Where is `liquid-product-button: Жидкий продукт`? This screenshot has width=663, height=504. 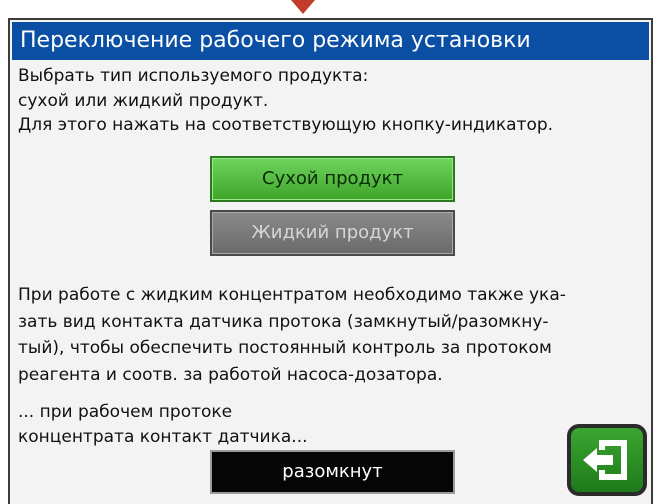
liquid-product-button: Жидкий продукт is located at coordinates (332, 233).